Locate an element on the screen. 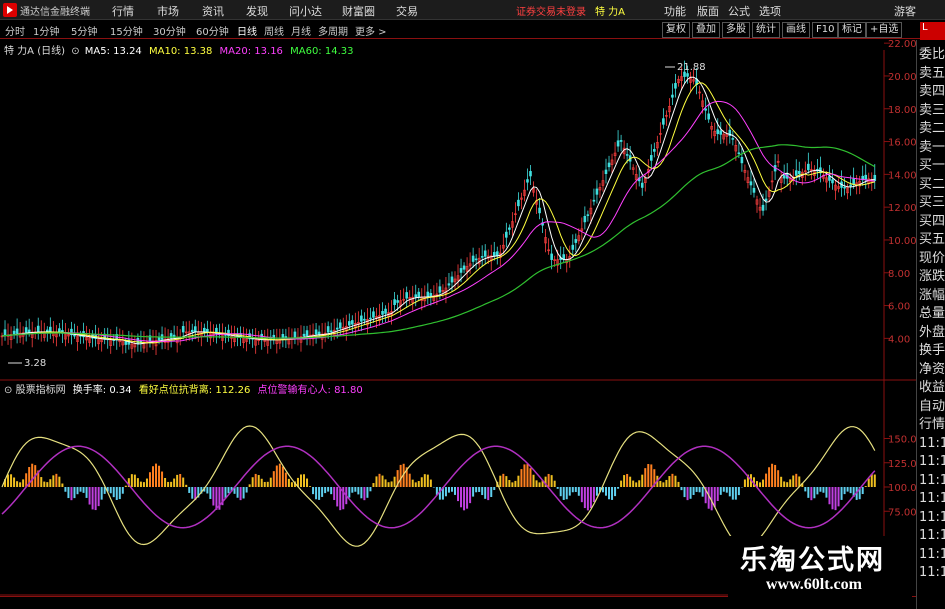 The height and width of the screenshot is (609, 945). app-name: 通达信金融终端 is located at coordinates (55, 12).